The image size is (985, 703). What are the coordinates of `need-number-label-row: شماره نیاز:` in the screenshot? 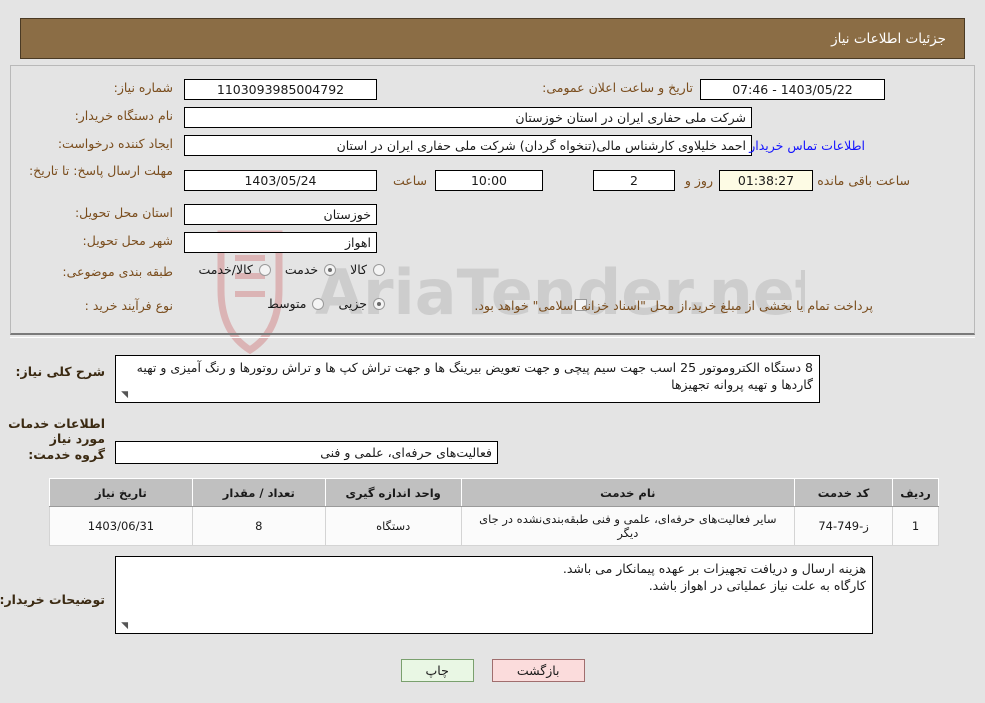 It's located at (143, 87).